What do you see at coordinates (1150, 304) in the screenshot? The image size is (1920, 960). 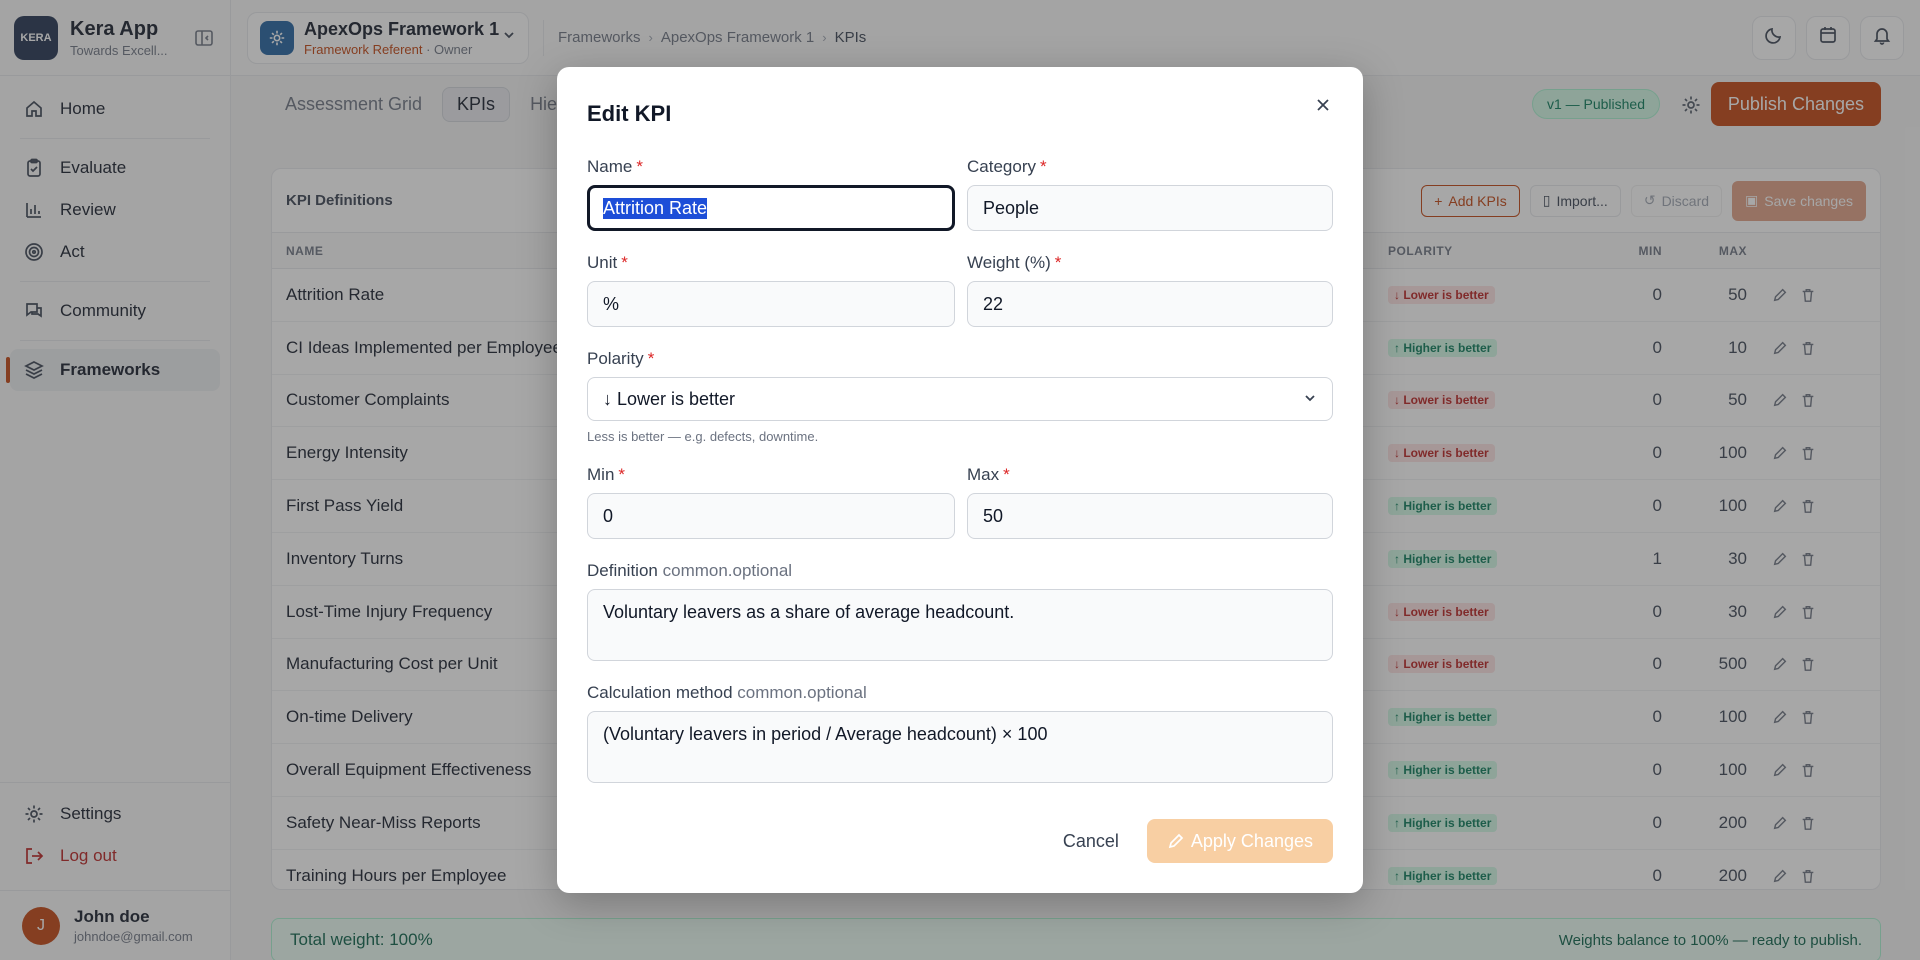 I see `weight-input: 22` at bounding box center [1150, 304].